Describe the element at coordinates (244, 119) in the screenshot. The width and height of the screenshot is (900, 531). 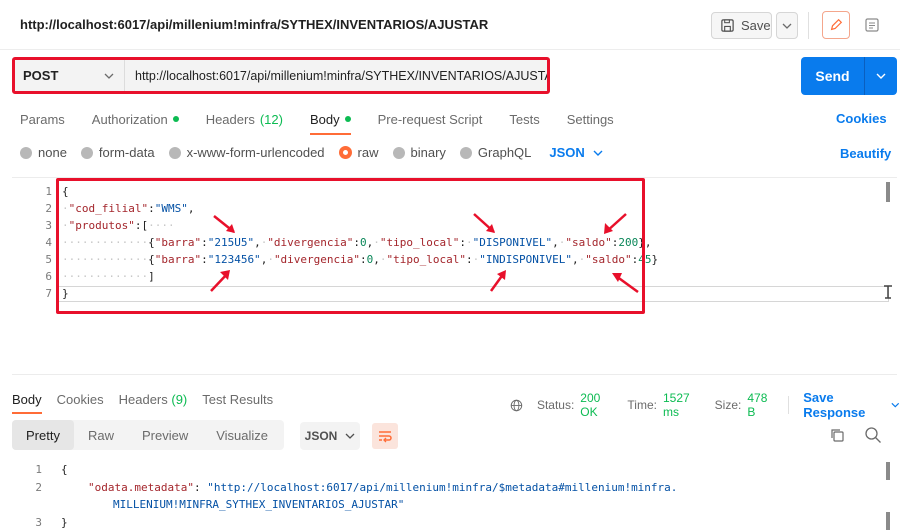
I see `tab-headers: Headers (12)` at that location.